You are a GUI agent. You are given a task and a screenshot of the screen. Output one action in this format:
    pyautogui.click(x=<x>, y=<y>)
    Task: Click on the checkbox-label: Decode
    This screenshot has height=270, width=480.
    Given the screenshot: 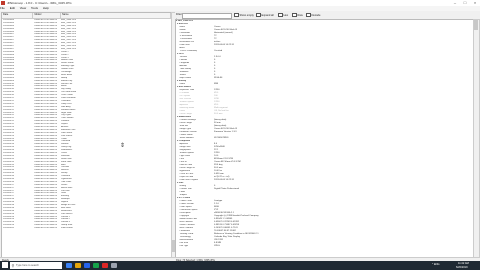 What is the action you would take?
    pyautogui.click(x=316, y=15)
    